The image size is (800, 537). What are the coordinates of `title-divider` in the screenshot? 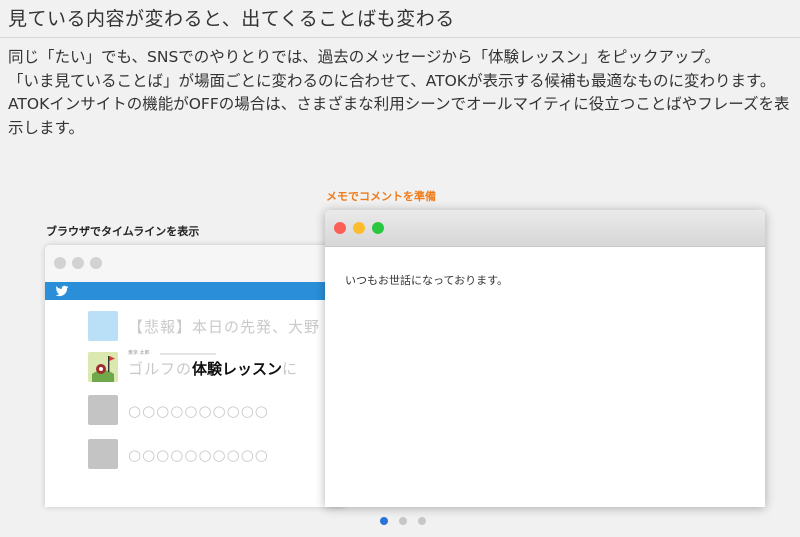 It's located at (400, 37).